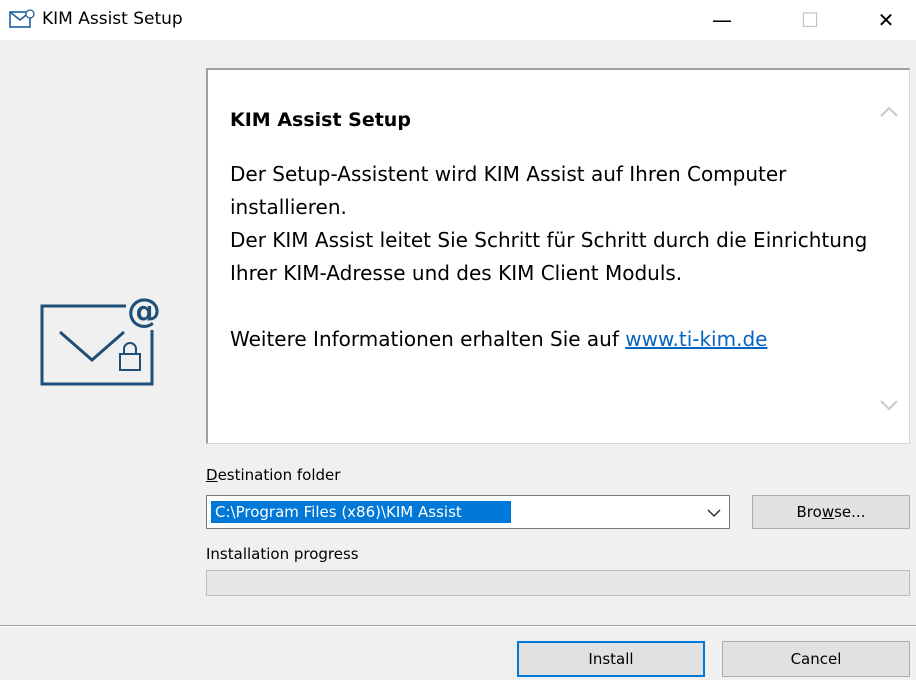  What do you see at coordinates (361, 512) in the screenshot?
I see `destination-folder-value: C:\Program Files (x86)\KIM Assist` at bounding box center [361, 512].